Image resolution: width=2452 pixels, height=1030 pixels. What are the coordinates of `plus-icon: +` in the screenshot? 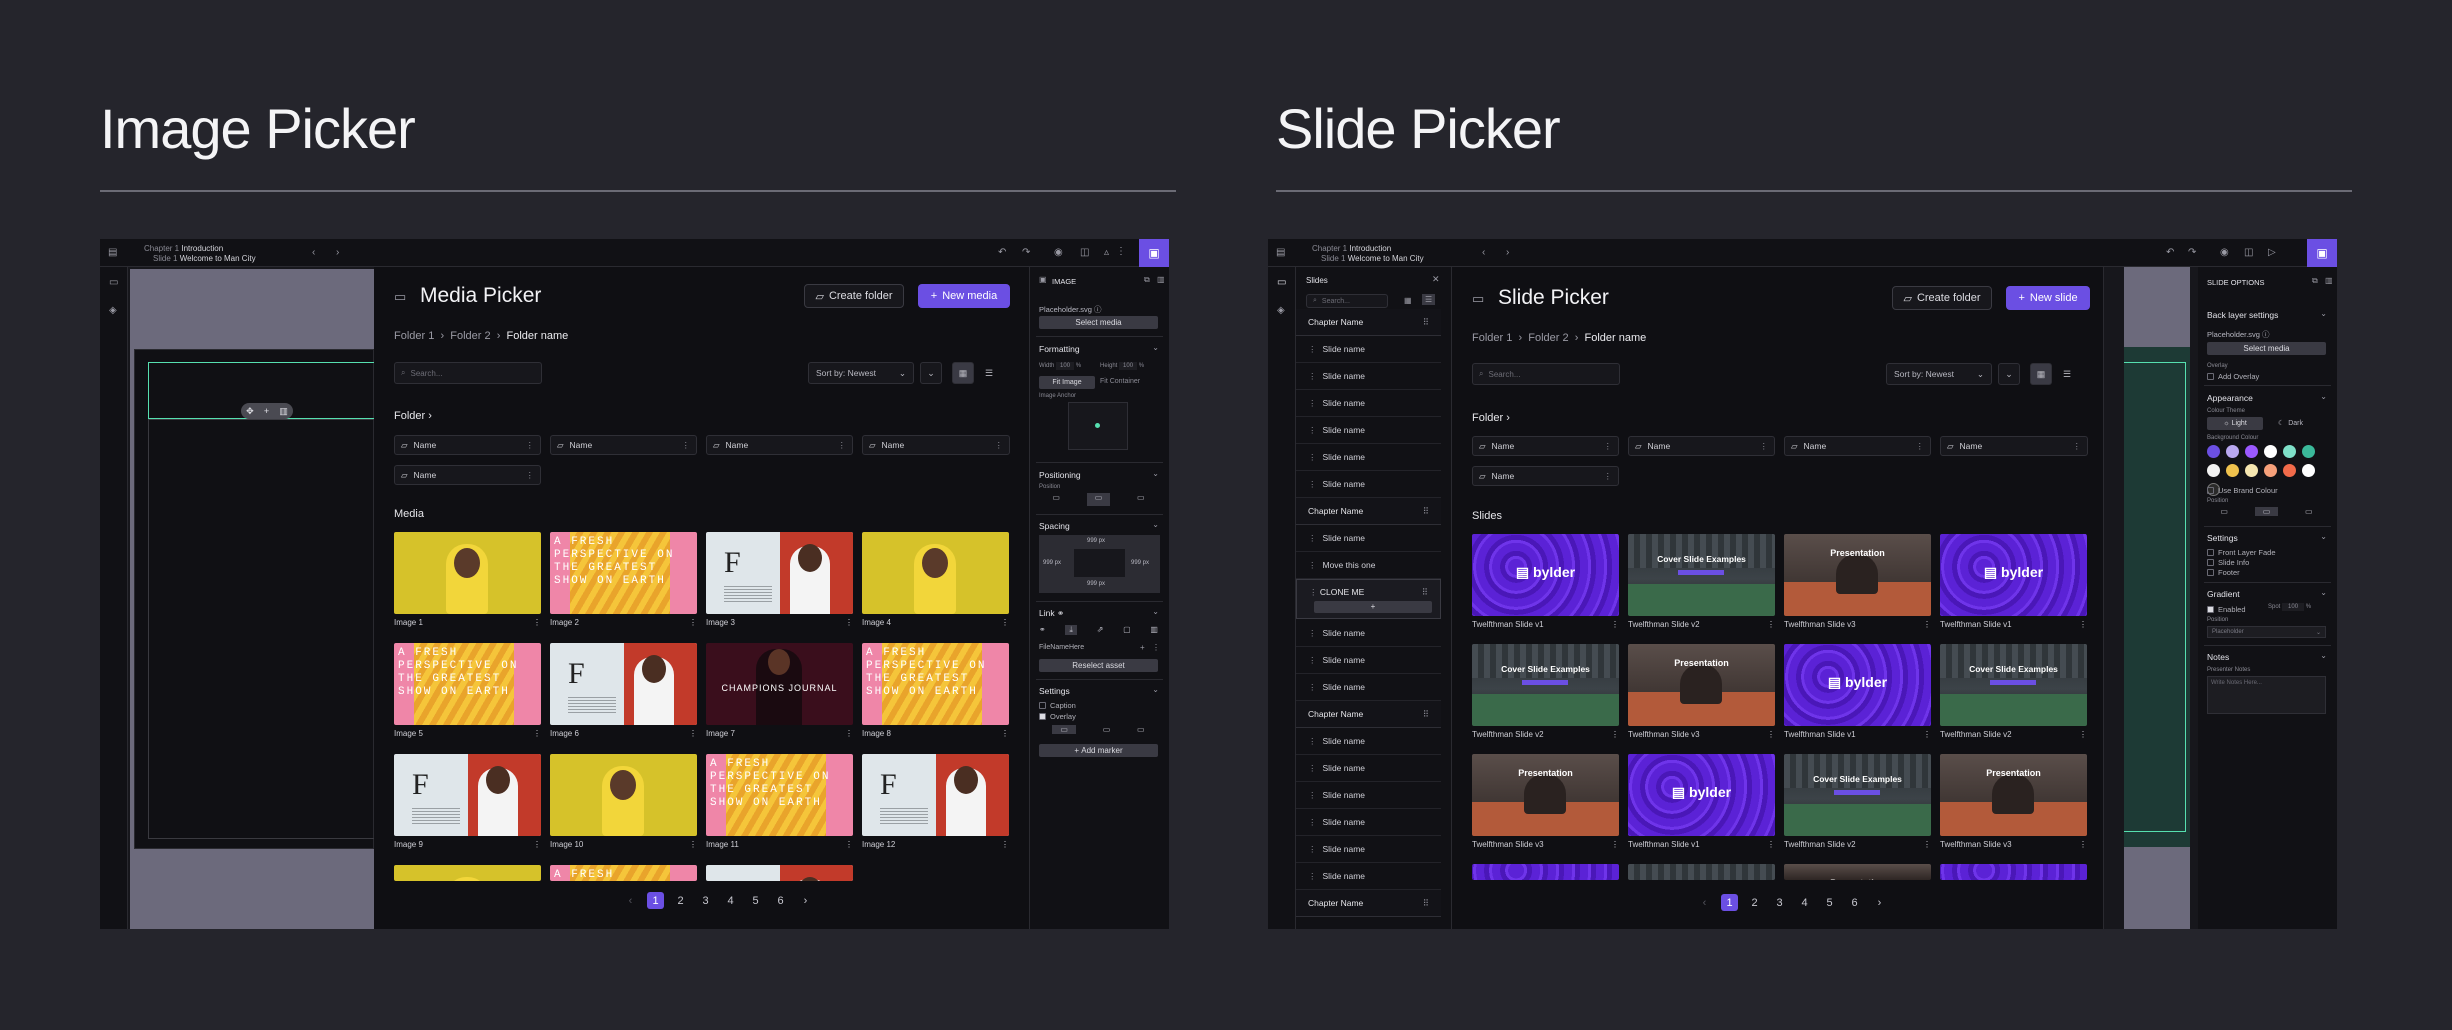 It's located at (266, 411).